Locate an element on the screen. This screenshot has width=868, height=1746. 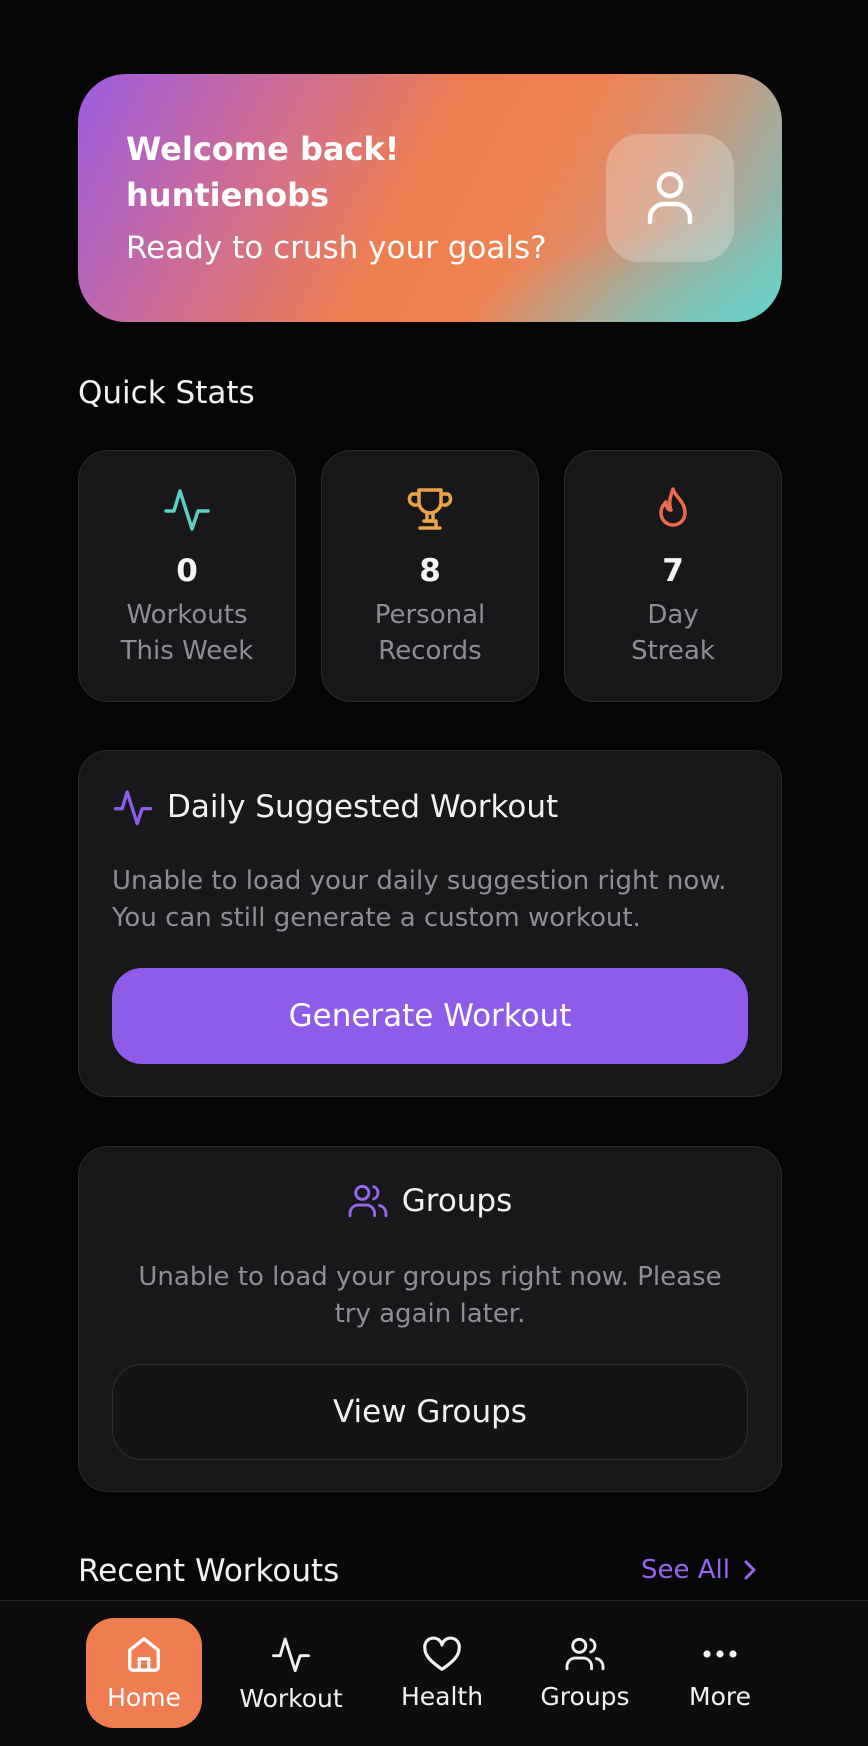
stat-label: Day Streak is located at coordinates (673, 633).